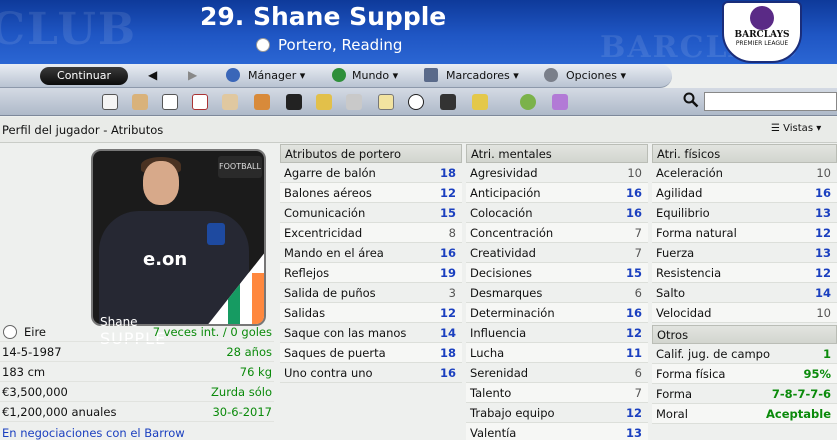  What do you see at coordinates (152, 75) in the screenshot?
I see `back-arrow-icon: ◀` at bounding box center [152, 75].